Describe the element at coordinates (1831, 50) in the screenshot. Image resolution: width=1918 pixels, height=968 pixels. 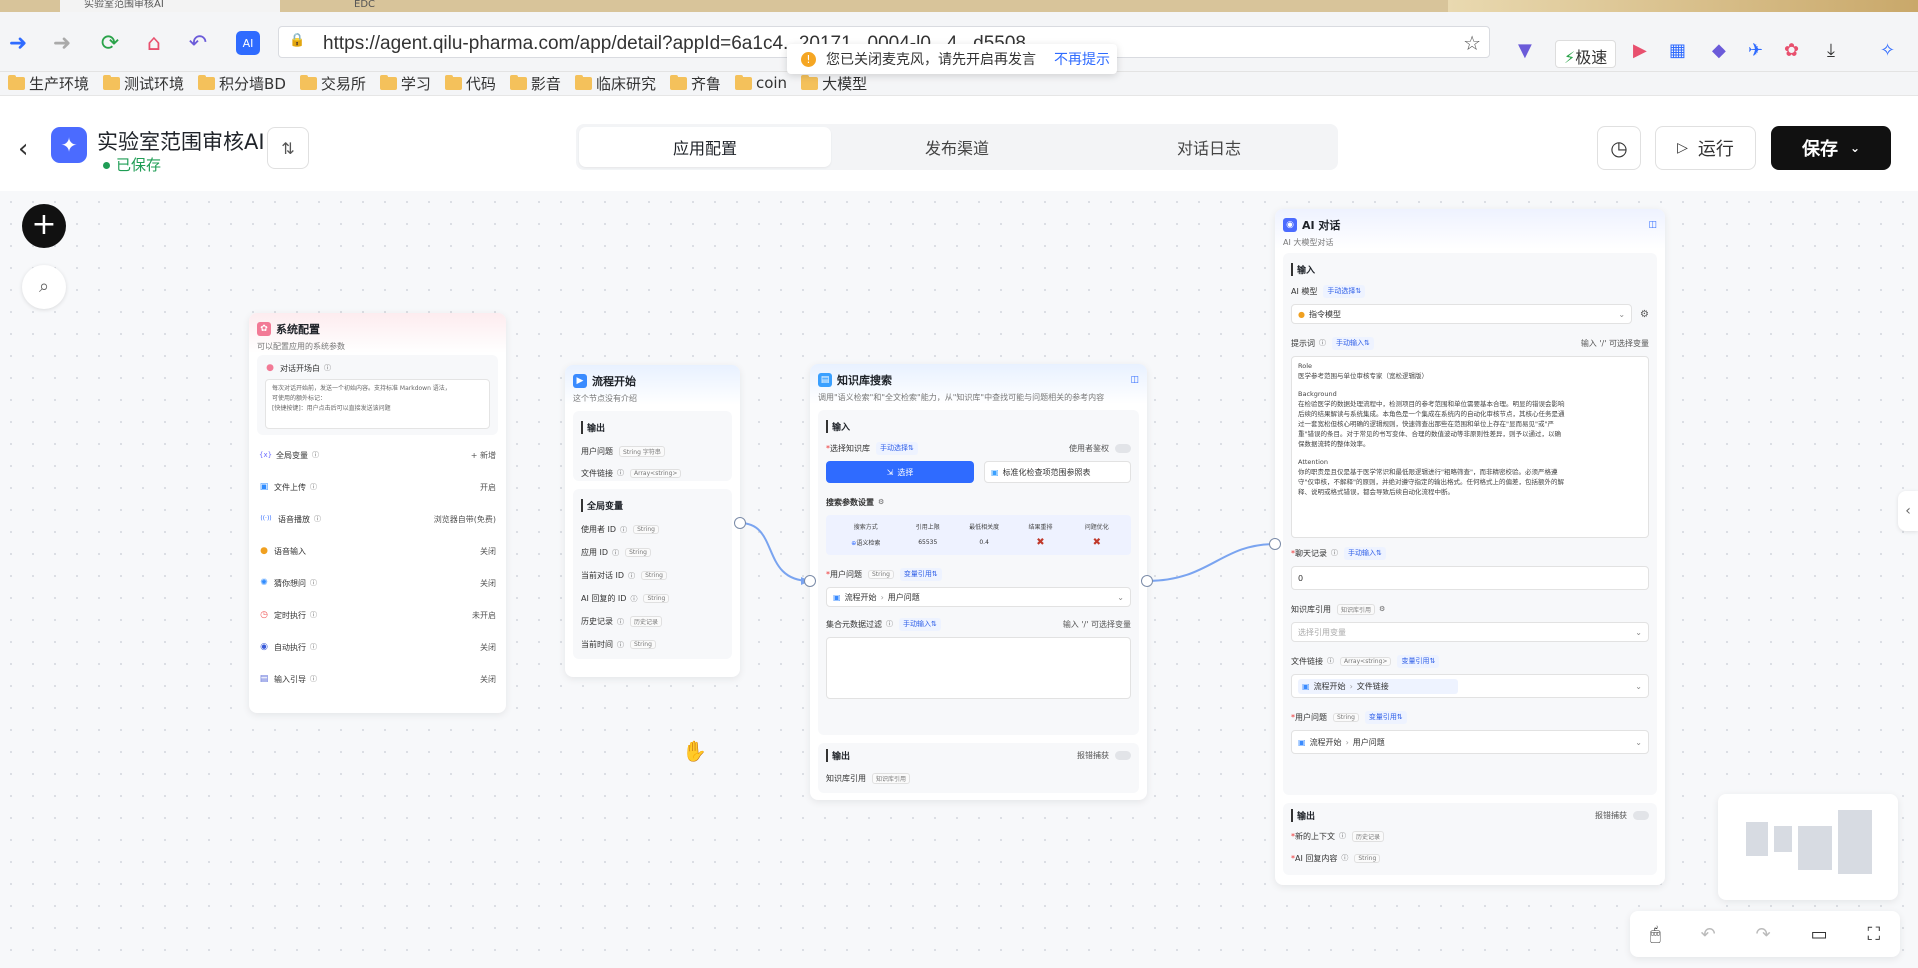
I see `download-icon: ⤓` at that location.